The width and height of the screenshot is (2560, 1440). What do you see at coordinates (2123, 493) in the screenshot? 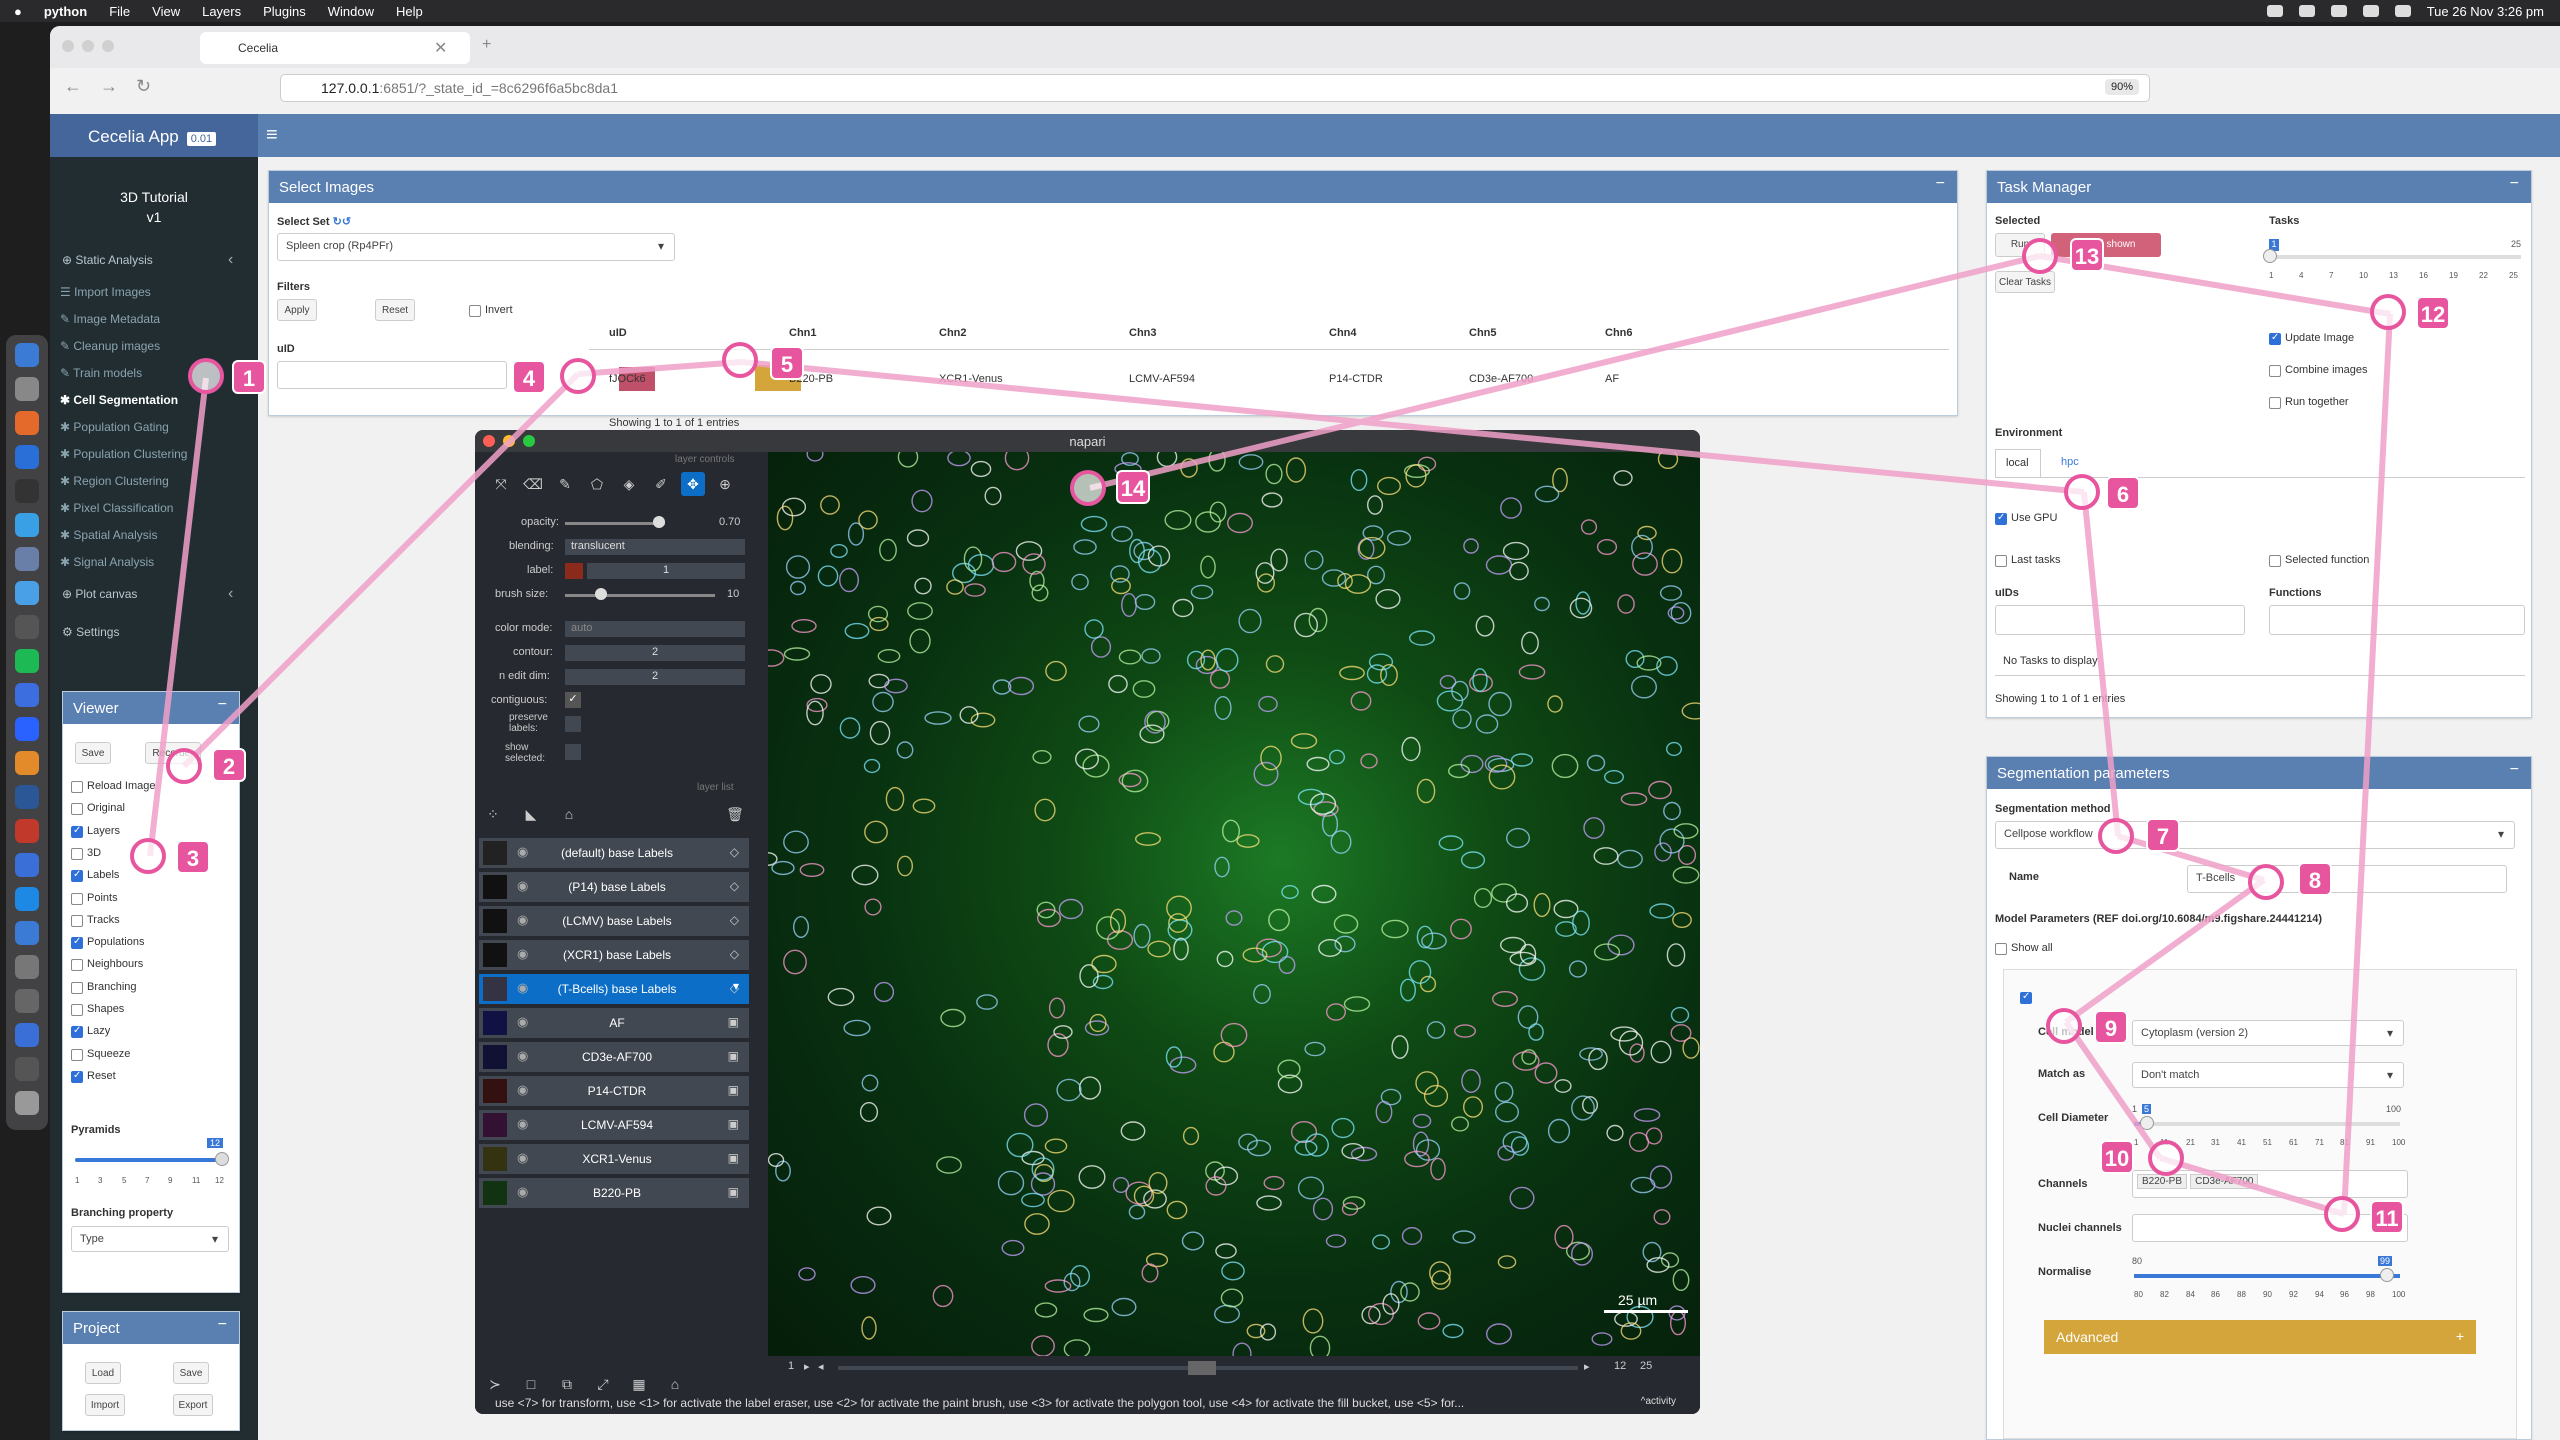
I see `annotation-number: 6` at bounding box center [2123, 493].